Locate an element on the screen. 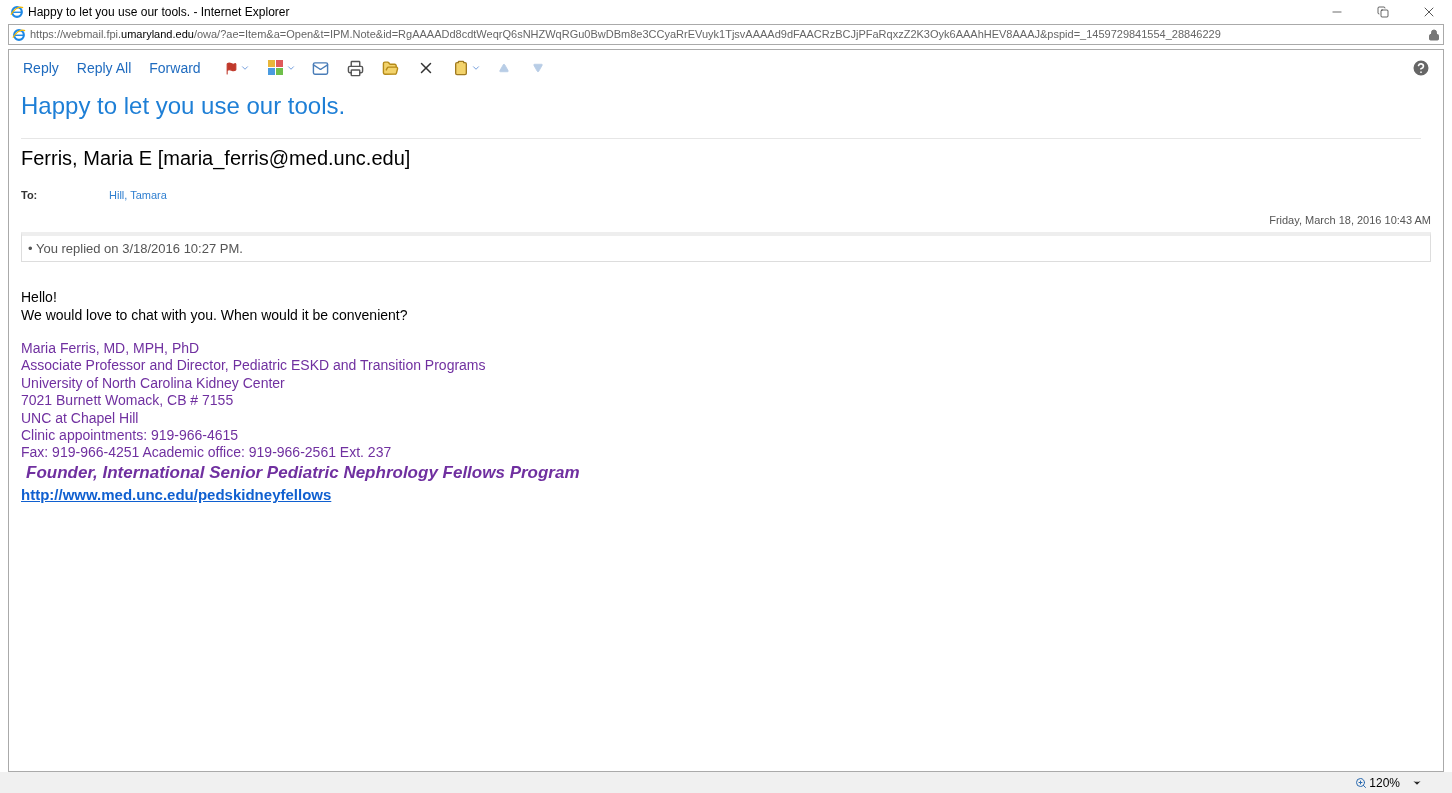 The image size is (1452, 793). signature-line: 7021 Burnett Womack, CB # 7155 is located at coordinates (128, 401).